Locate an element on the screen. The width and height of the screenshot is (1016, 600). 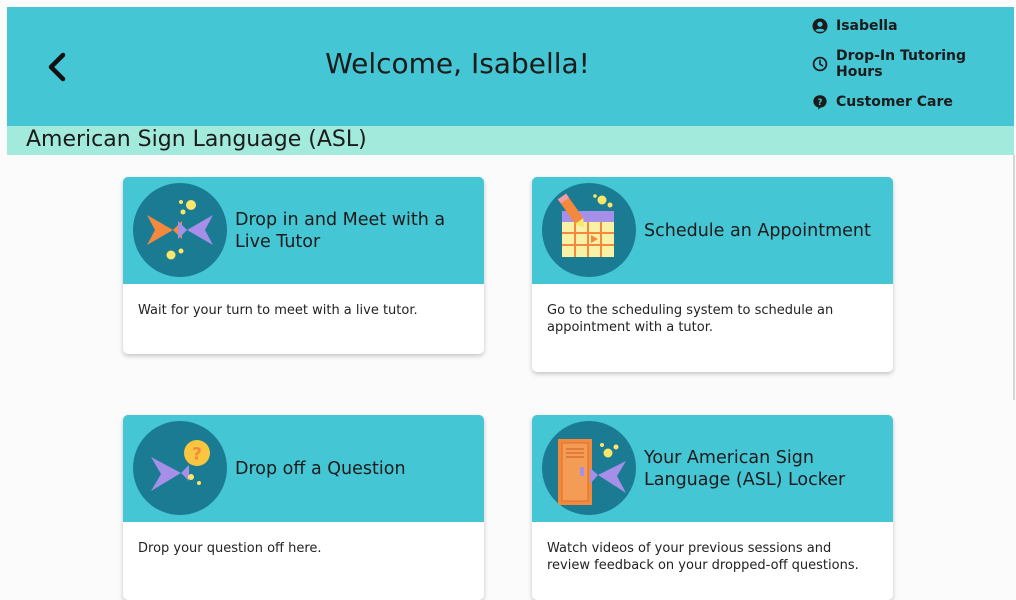
card-title: Drop in and Meet with a Live Tutor is located at coordinates (340, 230).